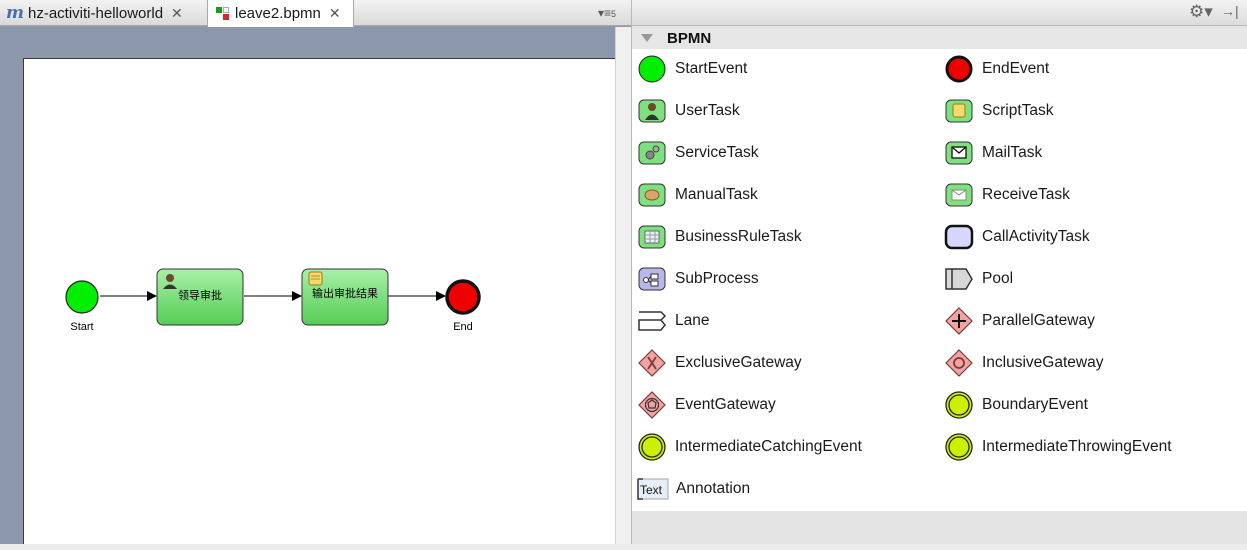 Image resolution: width=1247 pixels, height=550 pixels. What do you see at coordinates (1017, 237) in the screenshot?
I see `palette-item-call-activity-task: CallActivityTask` at bounding box center [1017, 237].